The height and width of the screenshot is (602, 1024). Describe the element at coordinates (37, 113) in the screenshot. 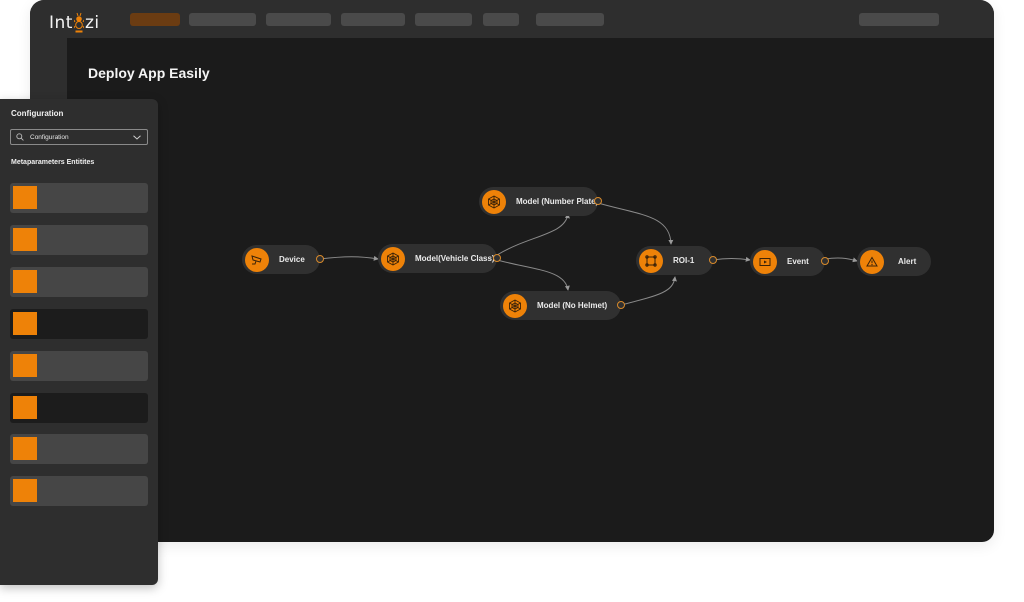

I see `panel-title: Configuration` at that location.